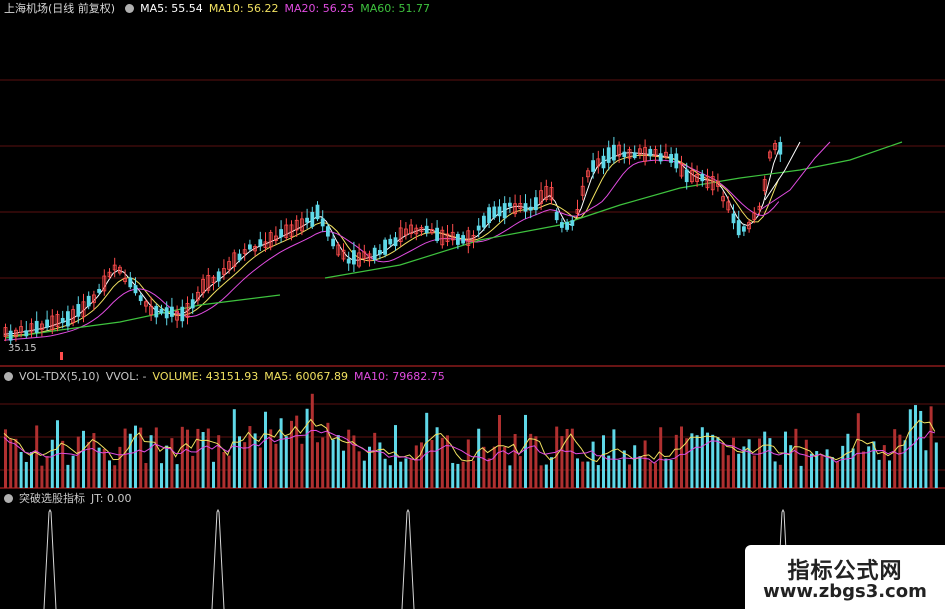  Describe the element at coordinates (395, 8) in the screenshot. I see `ma60-label: MA60: 51.77` at that location.